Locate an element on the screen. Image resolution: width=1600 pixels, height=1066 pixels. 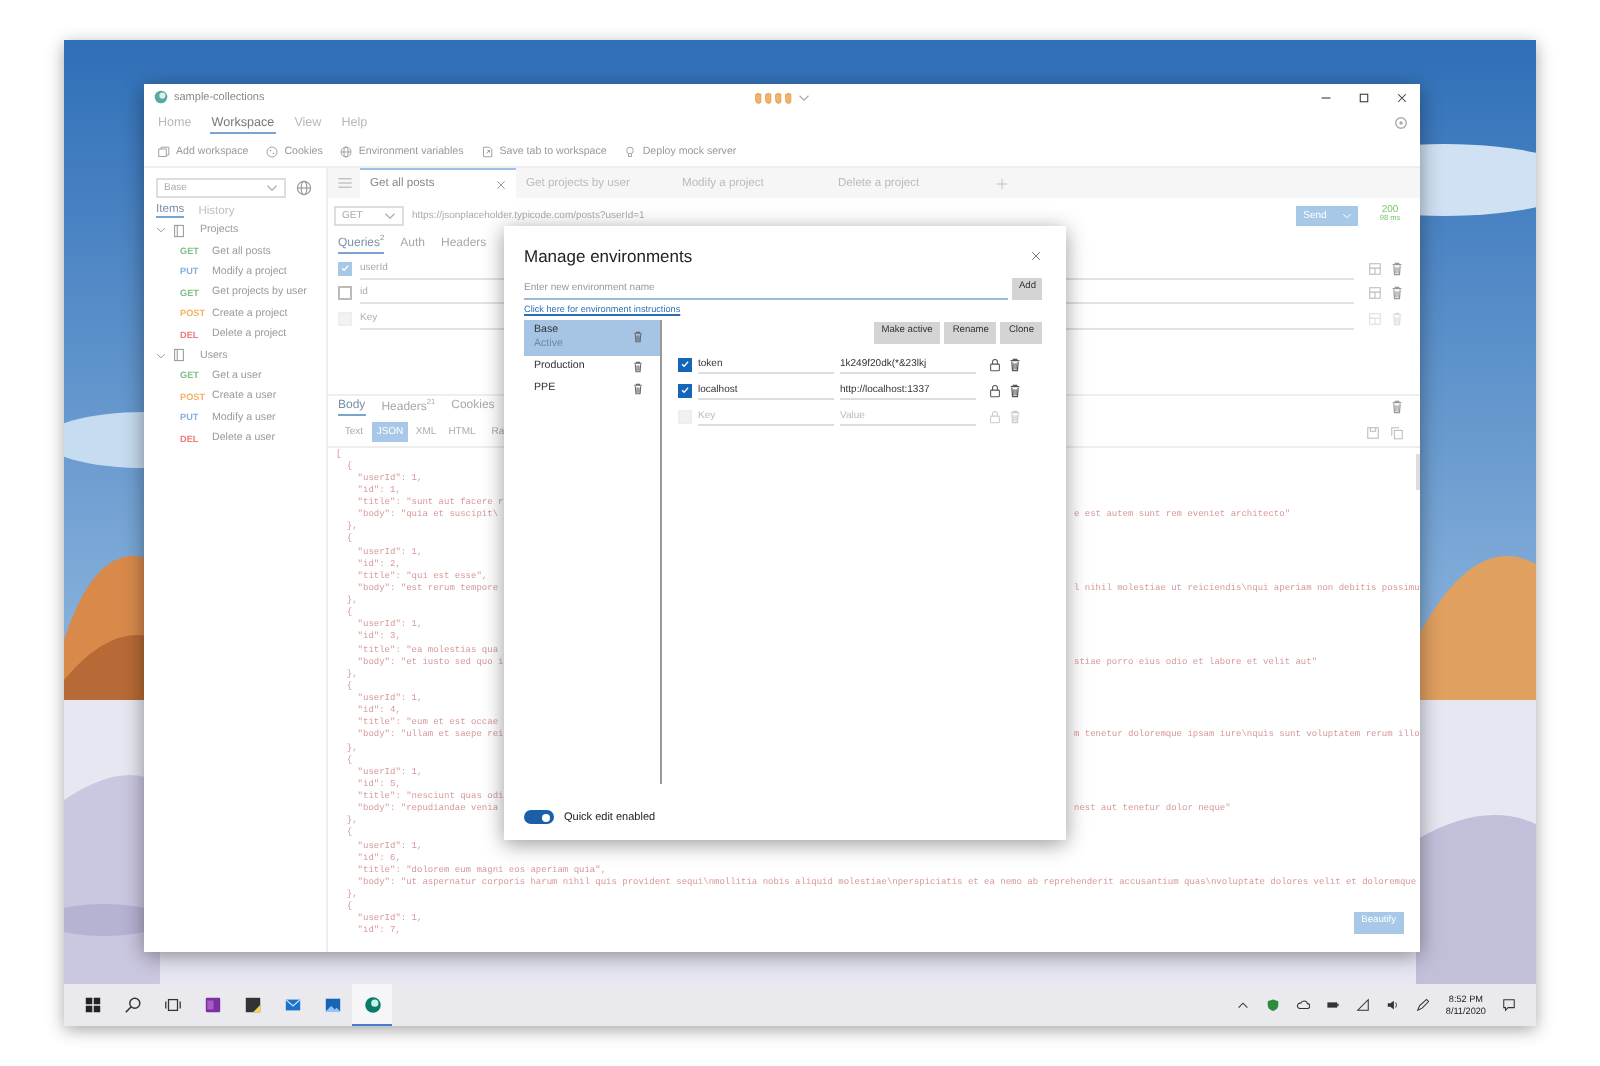
cookie-icon is located at coordinates (272, 151).